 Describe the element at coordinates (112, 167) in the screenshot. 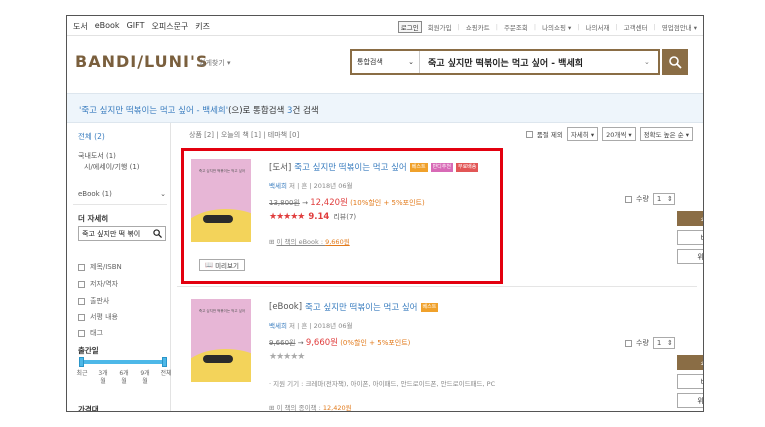

I see `category-essay: 시/에세이/기행 (1)` at that location.